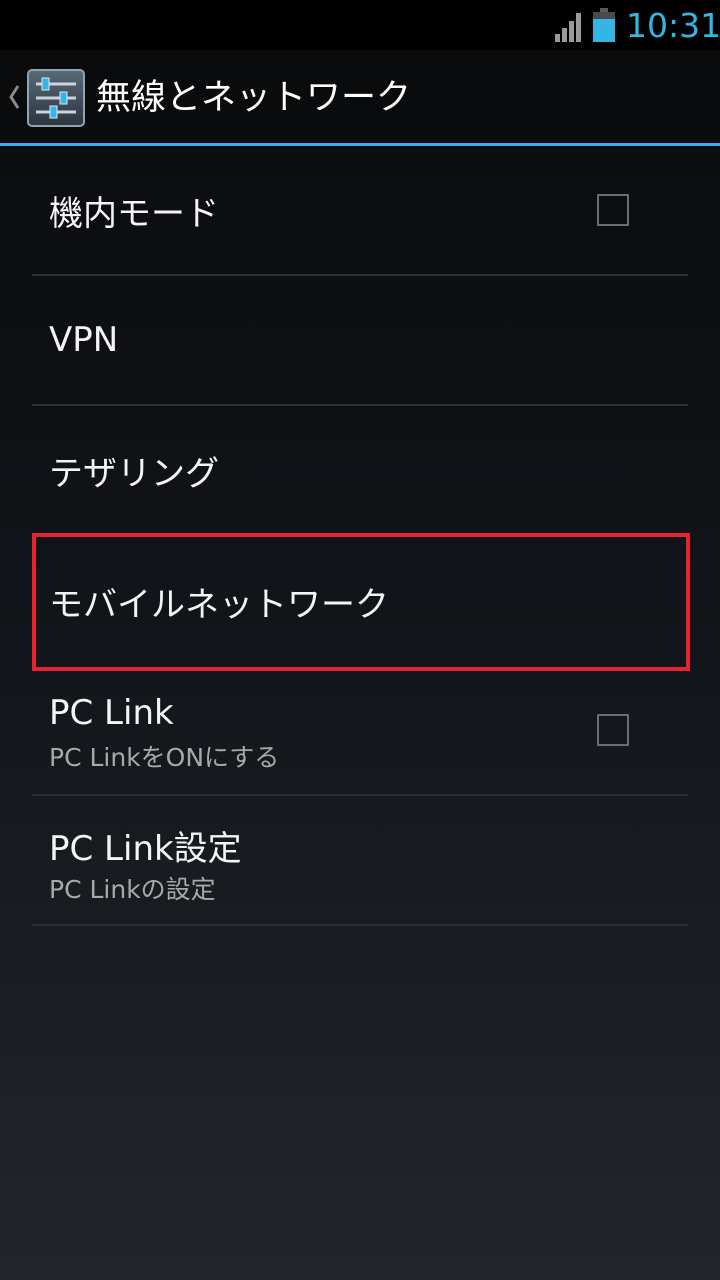  Describe the element at coordinates (613, 730) in the screenshot. I see `pc-link-checkbox` at that location.